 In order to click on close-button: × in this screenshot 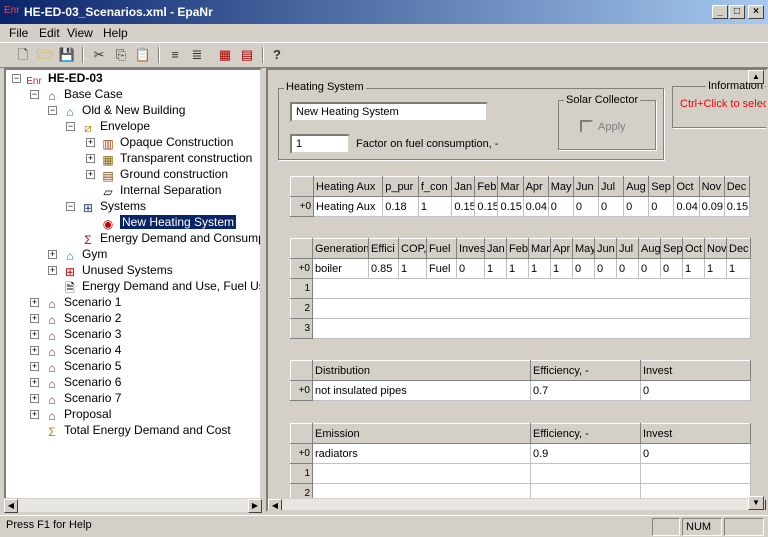, I will do `click(756, 12)`.